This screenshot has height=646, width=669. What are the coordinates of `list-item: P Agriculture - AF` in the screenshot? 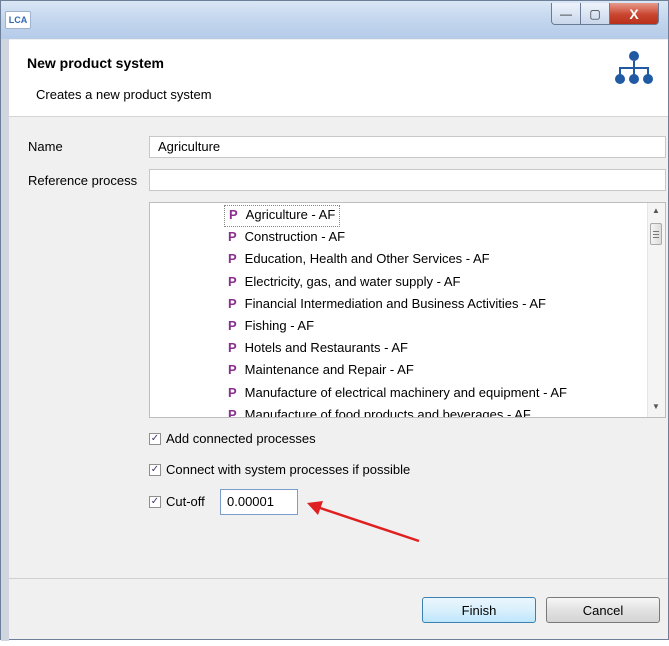 It's located at (282, 216).